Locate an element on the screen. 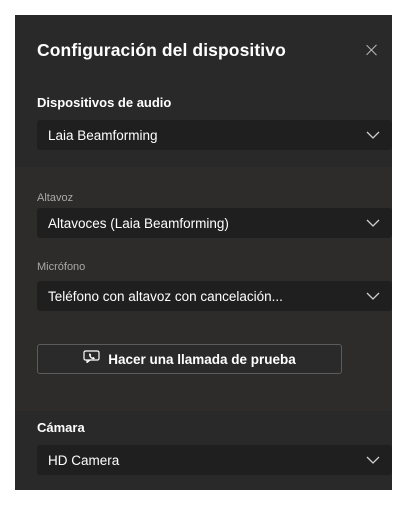 The height and width of the screenshot is (509, 395). test-call-label: Hacer una llamada de prueba is located at coordinates (202, 359).